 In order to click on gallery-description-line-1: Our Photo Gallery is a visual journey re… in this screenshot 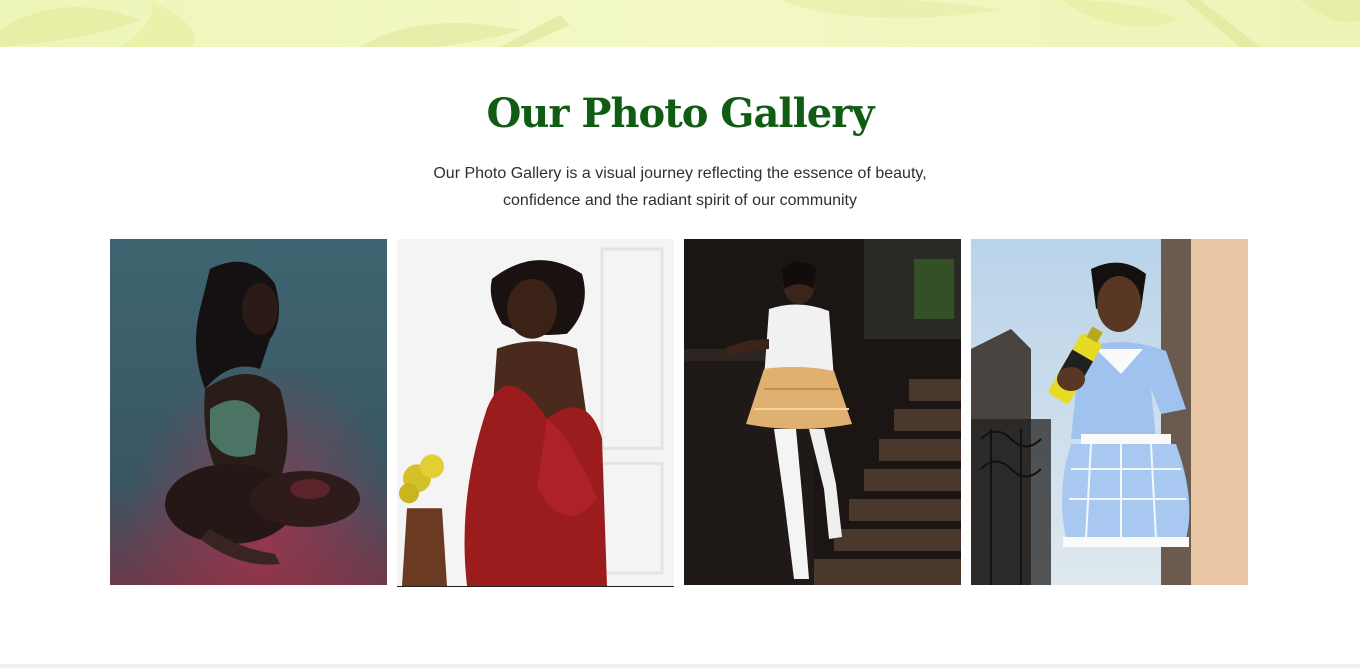, I will do `click(680, 173)`.